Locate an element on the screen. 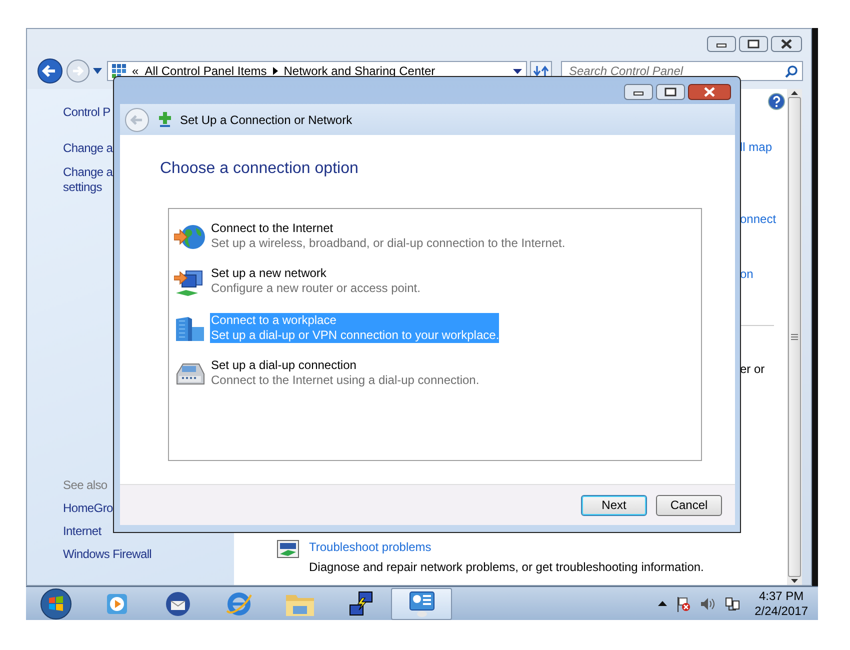 This screenshot has width=850, height=650. troubleshoot-icon is located at coordinates (288, 549).